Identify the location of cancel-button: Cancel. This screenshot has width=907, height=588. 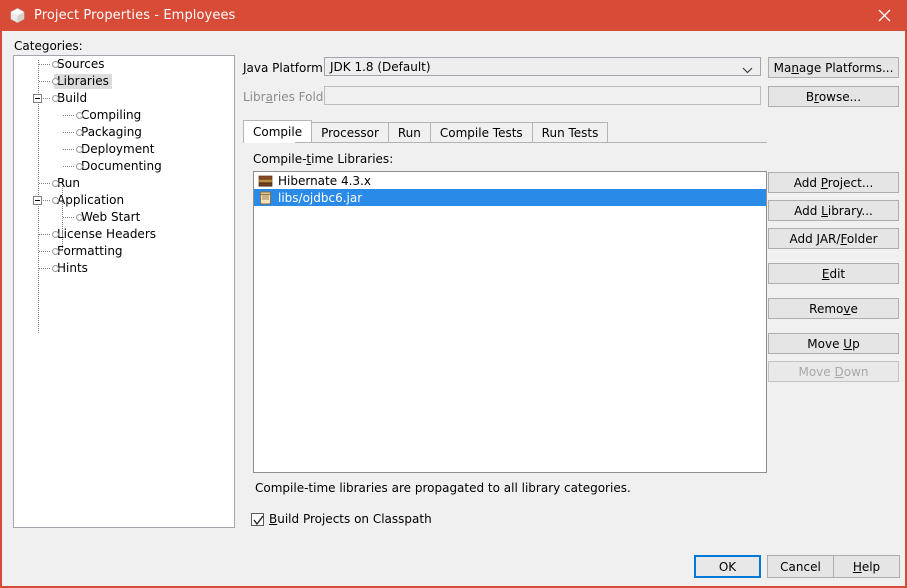
(800, 566).